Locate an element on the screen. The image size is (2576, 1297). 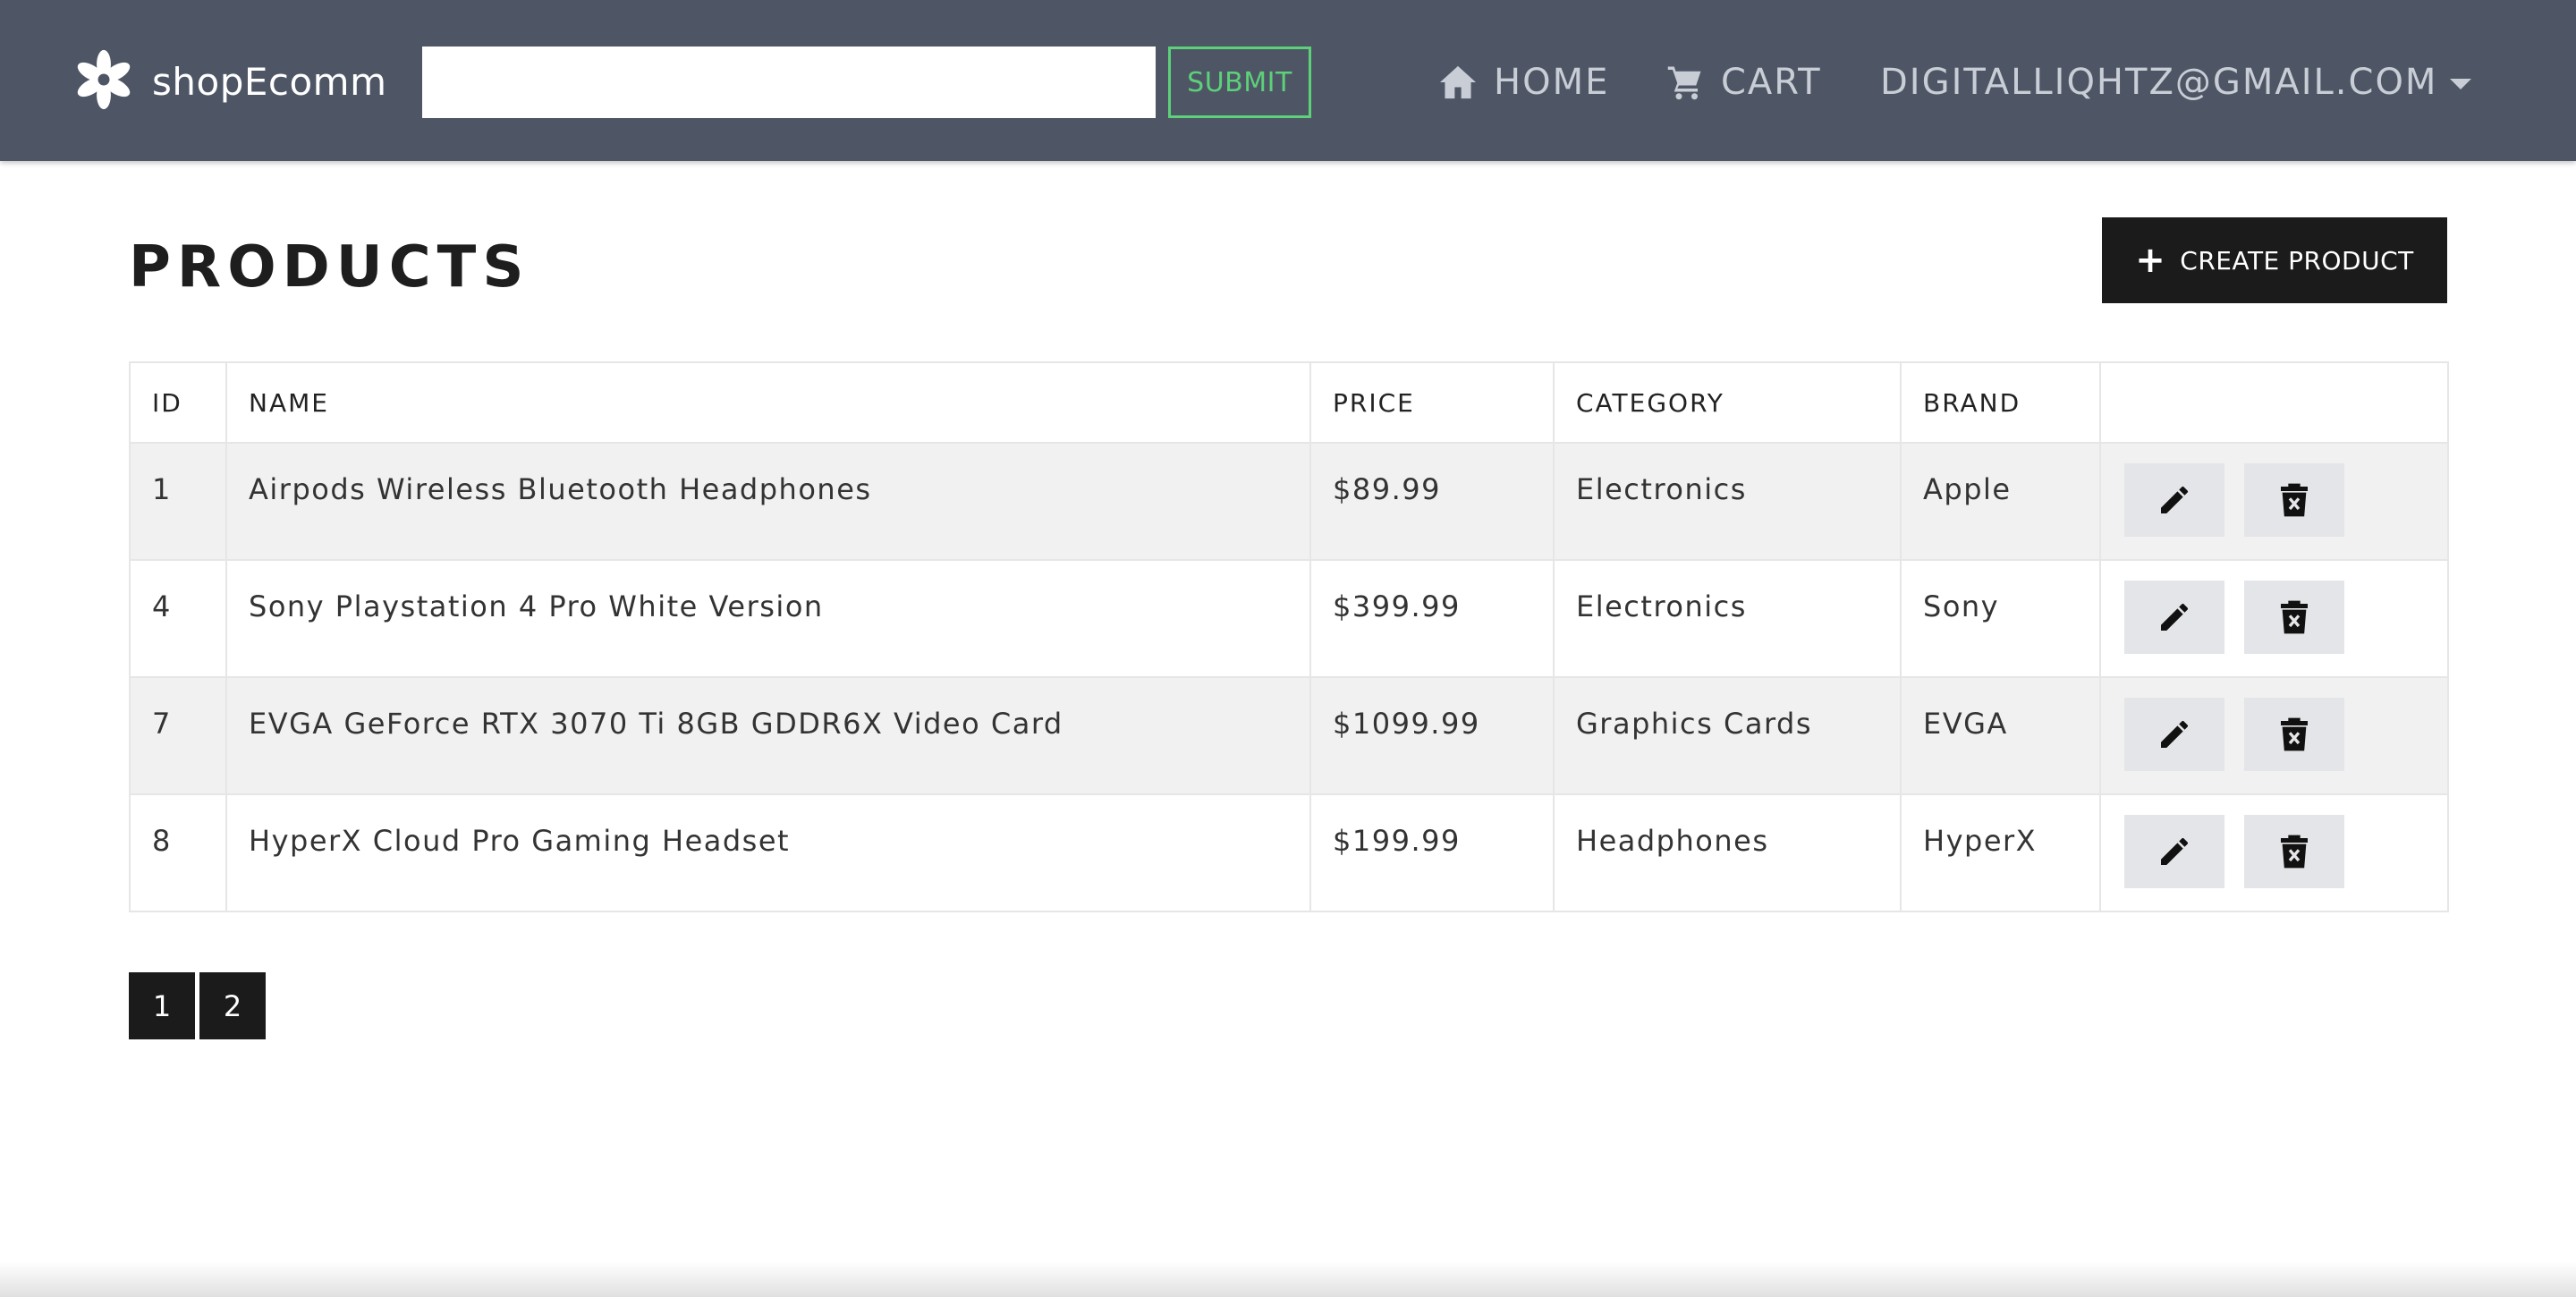
cell-id: 1 is located at coordinates (178, 501).